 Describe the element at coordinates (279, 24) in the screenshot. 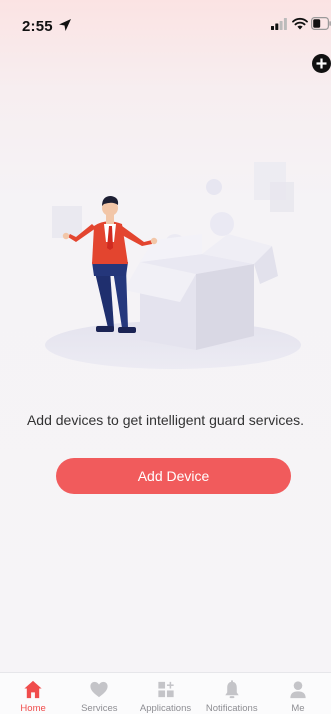

I see `cellular-signal-icon` at that location.